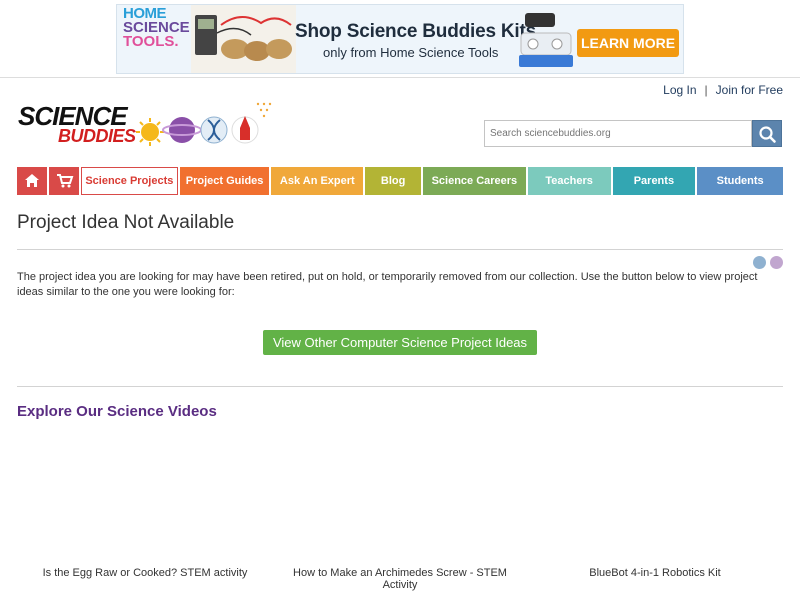 The height and width of the screenshot is (600, 800). What do you see at coordinates (204, 124) in the screenshot?
I see `logo-science-icons` at bounding box center [204, 124].